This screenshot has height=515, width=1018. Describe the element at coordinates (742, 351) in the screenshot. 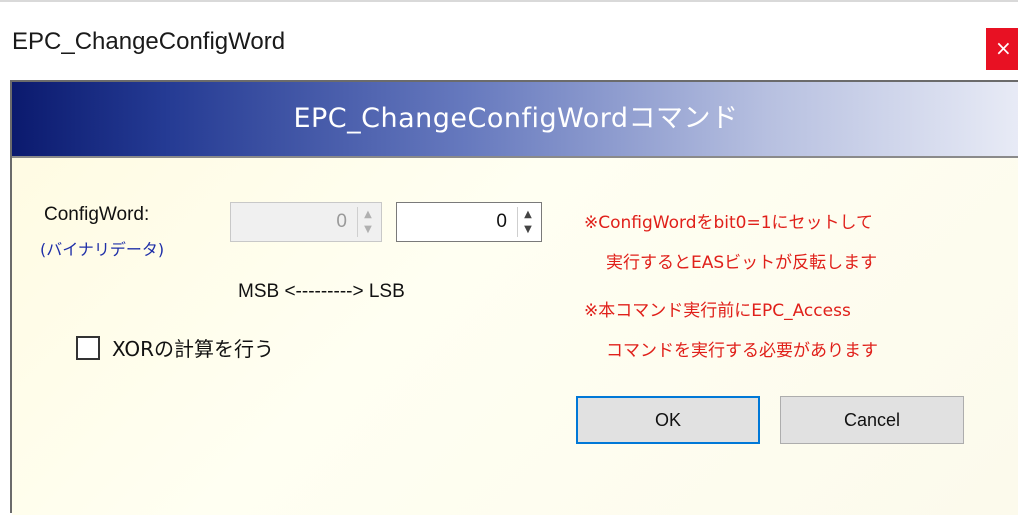

I see `note2-line2: コマンドを実行する必要があります` at that location.